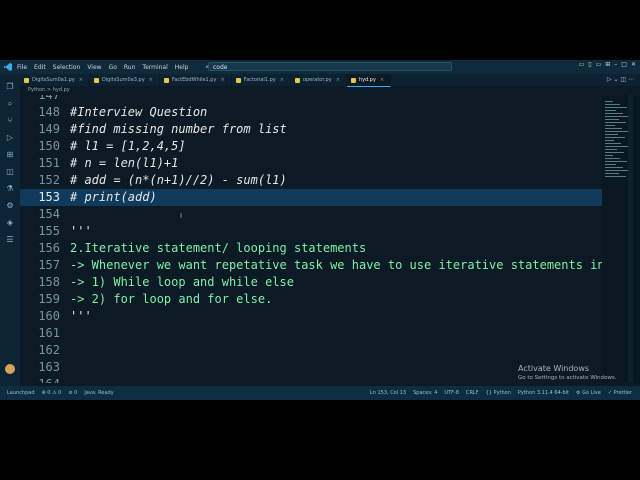 This screenshot has width=640, height=480. I want to click on mouse-cursor-icon: I, so click(181, 216).